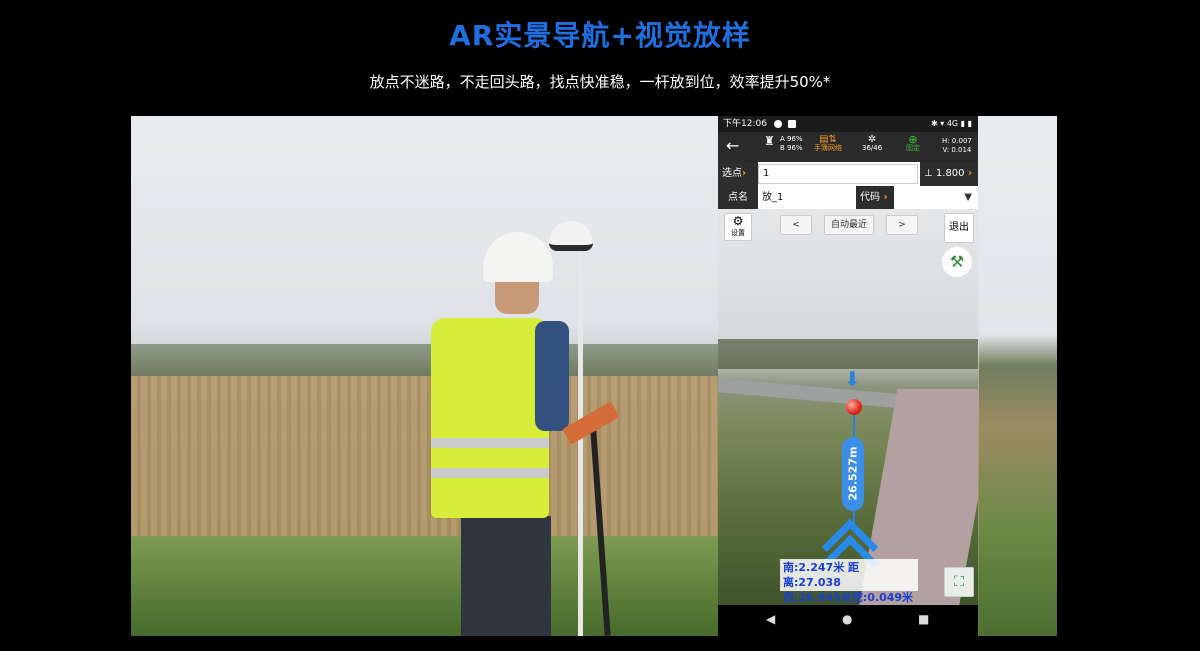  What do you see at coordinates (849, 581) in the screenshot?
I see `stakeout-offset-panel: 南:2.247米 距离:27.038 西:26.945米挖:0.049米` at bounding box center [849, 581].